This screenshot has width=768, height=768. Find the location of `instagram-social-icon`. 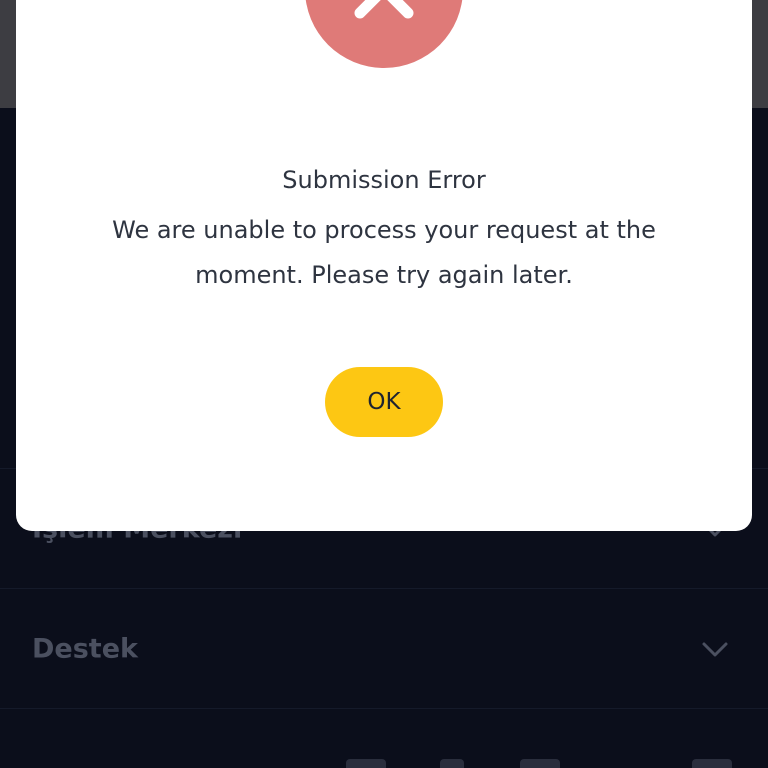

instagram-social-icon is located at coordinates (540, 763).